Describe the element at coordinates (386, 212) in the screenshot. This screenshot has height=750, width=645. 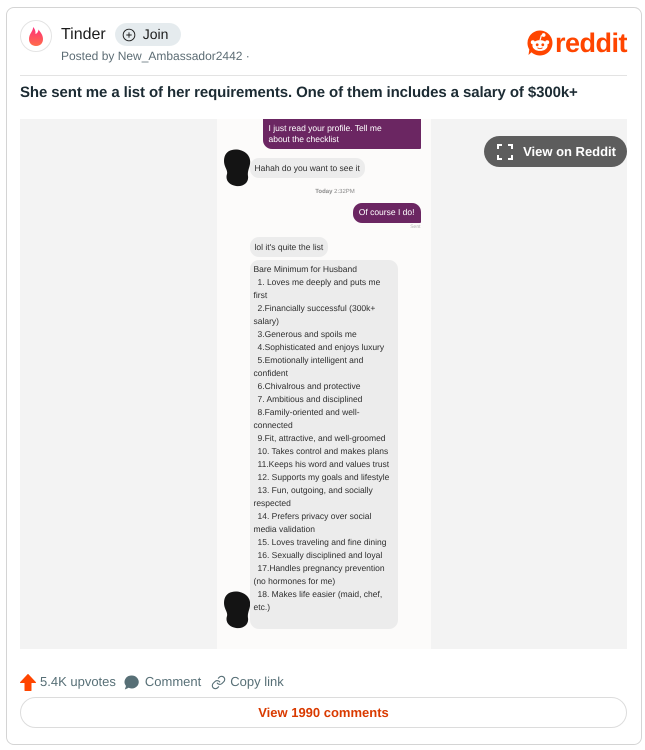
I see `sent-message: Of course I do!` at that location.